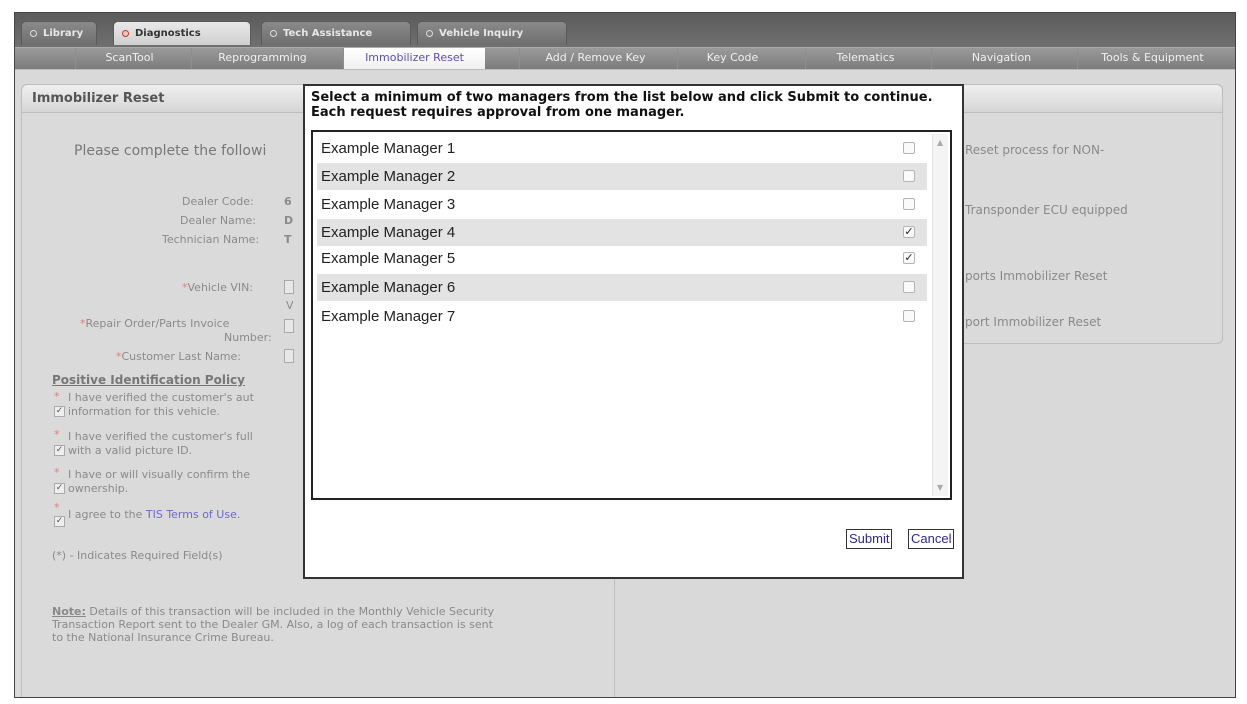 The image size is (1247, 704). I want to click on subnav-scantool: ScanTool, so click(129, 59).